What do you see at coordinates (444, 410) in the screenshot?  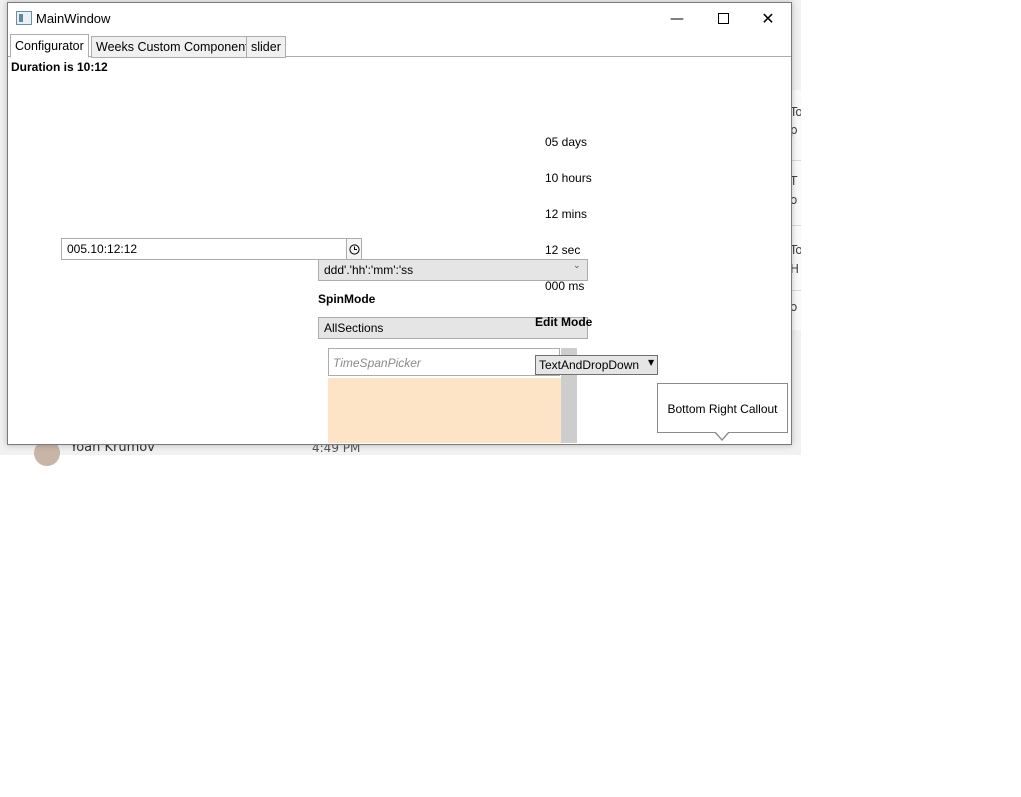 I see `picker-dropdown-popup` at bounding box center [444, 410].